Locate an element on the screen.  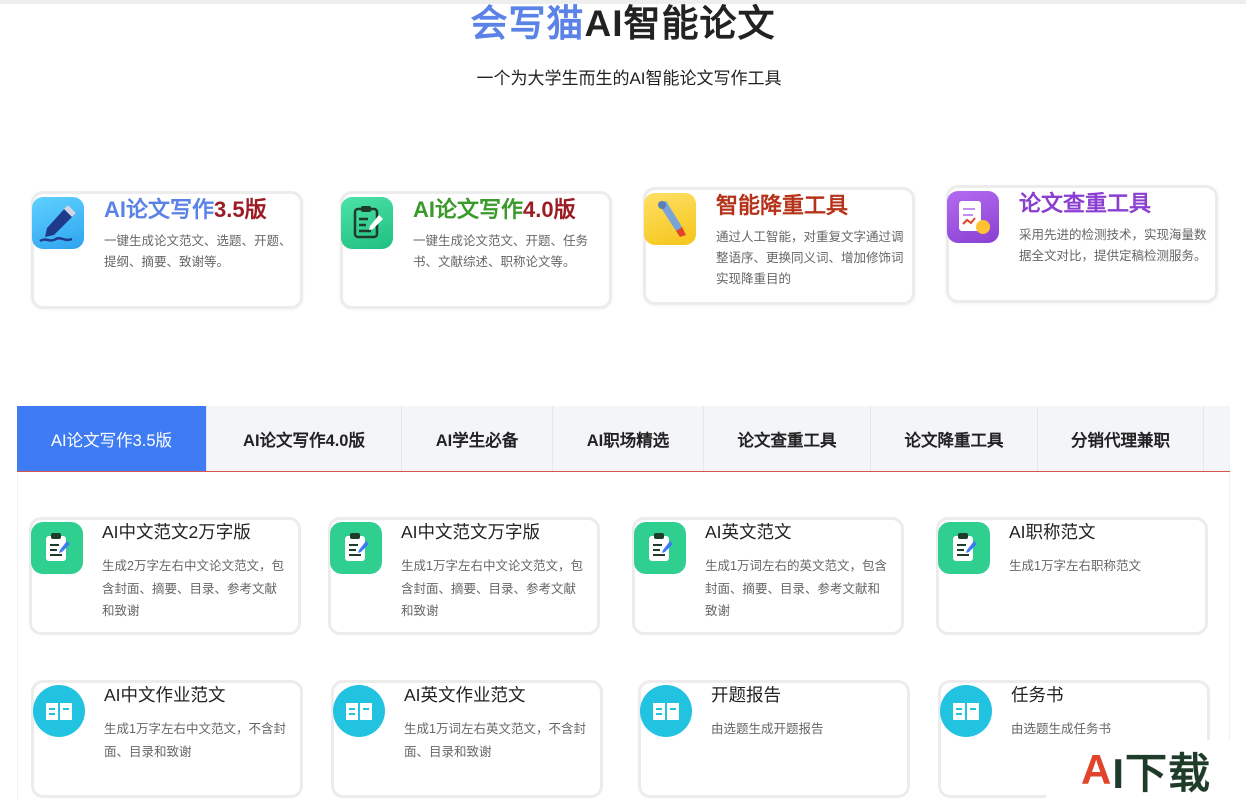
tool-desc: 生成1万字左右中文论文范文，包含封面、摘要、目录、参考文献和致谢 is located at coordinates (492, 588).